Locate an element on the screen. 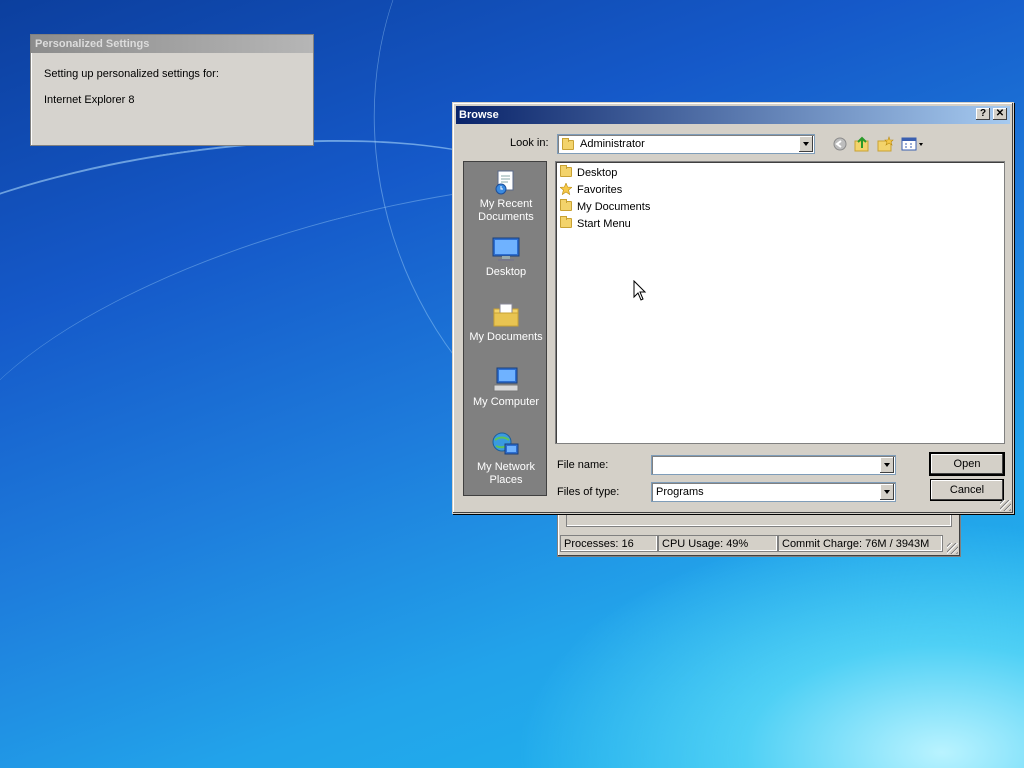 The image size is (1024, 768). files-of-type-label: Files of type: is located at coordinates (588, 492).